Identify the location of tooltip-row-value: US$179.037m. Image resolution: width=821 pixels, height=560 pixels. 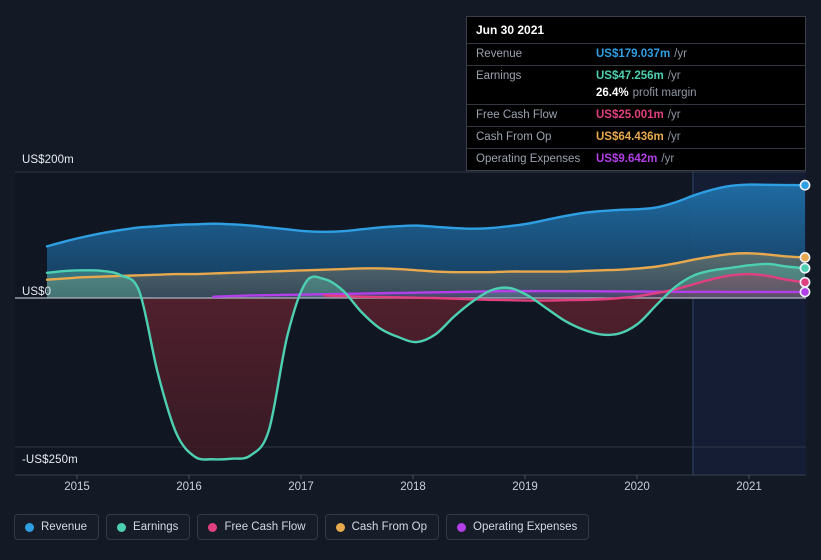
(633, 54).